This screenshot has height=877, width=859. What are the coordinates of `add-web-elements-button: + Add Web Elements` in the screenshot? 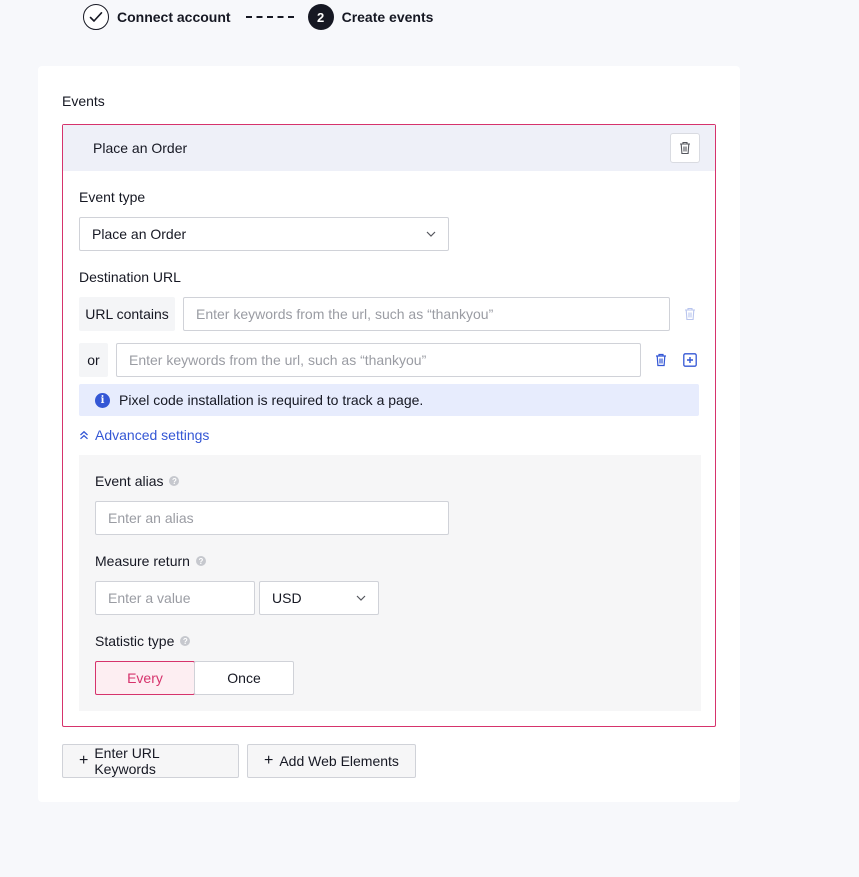 It's located at (331, 761).